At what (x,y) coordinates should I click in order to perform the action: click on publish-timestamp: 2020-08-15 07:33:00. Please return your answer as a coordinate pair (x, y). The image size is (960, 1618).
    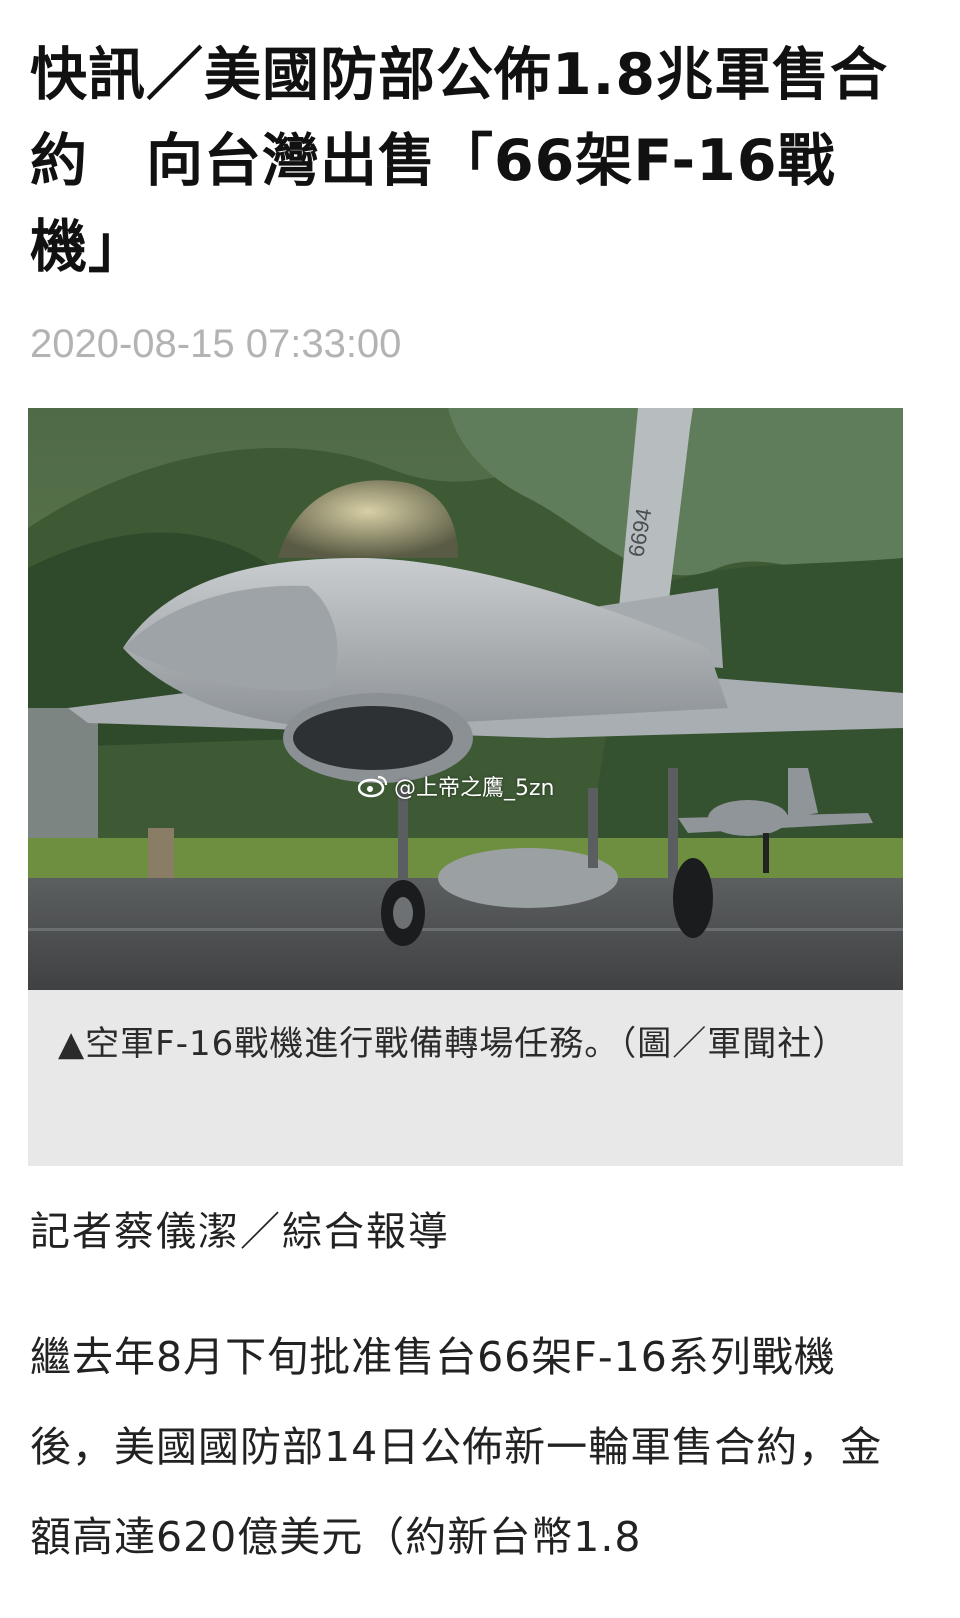
    Looking at the image, I should click on (216, 344).